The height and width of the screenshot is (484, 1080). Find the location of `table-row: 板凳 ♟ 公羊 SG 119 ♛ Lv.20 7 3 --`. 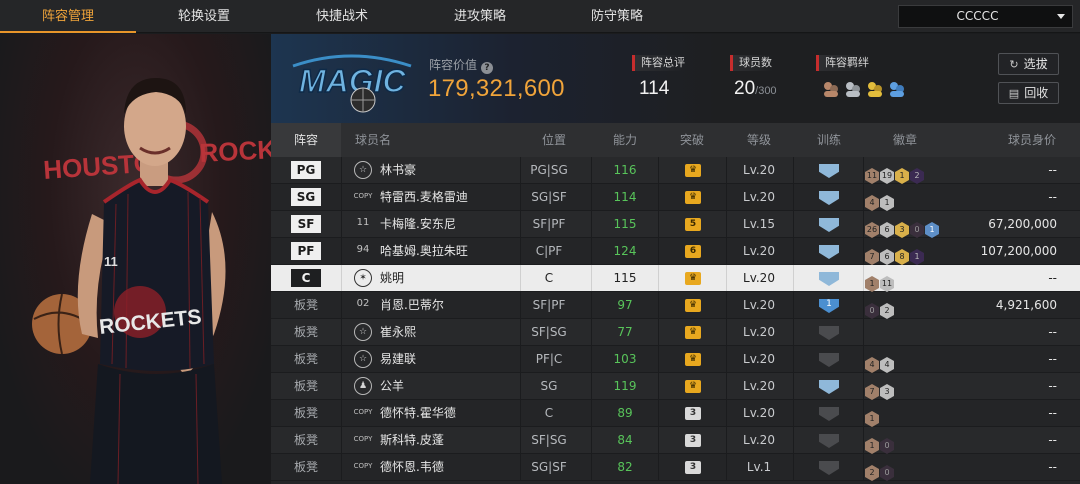

table-row: 板凳 ♟ 公羊 SG 119 ♛ Lv.20 7 3 -- is located at coordinates (675, 386).